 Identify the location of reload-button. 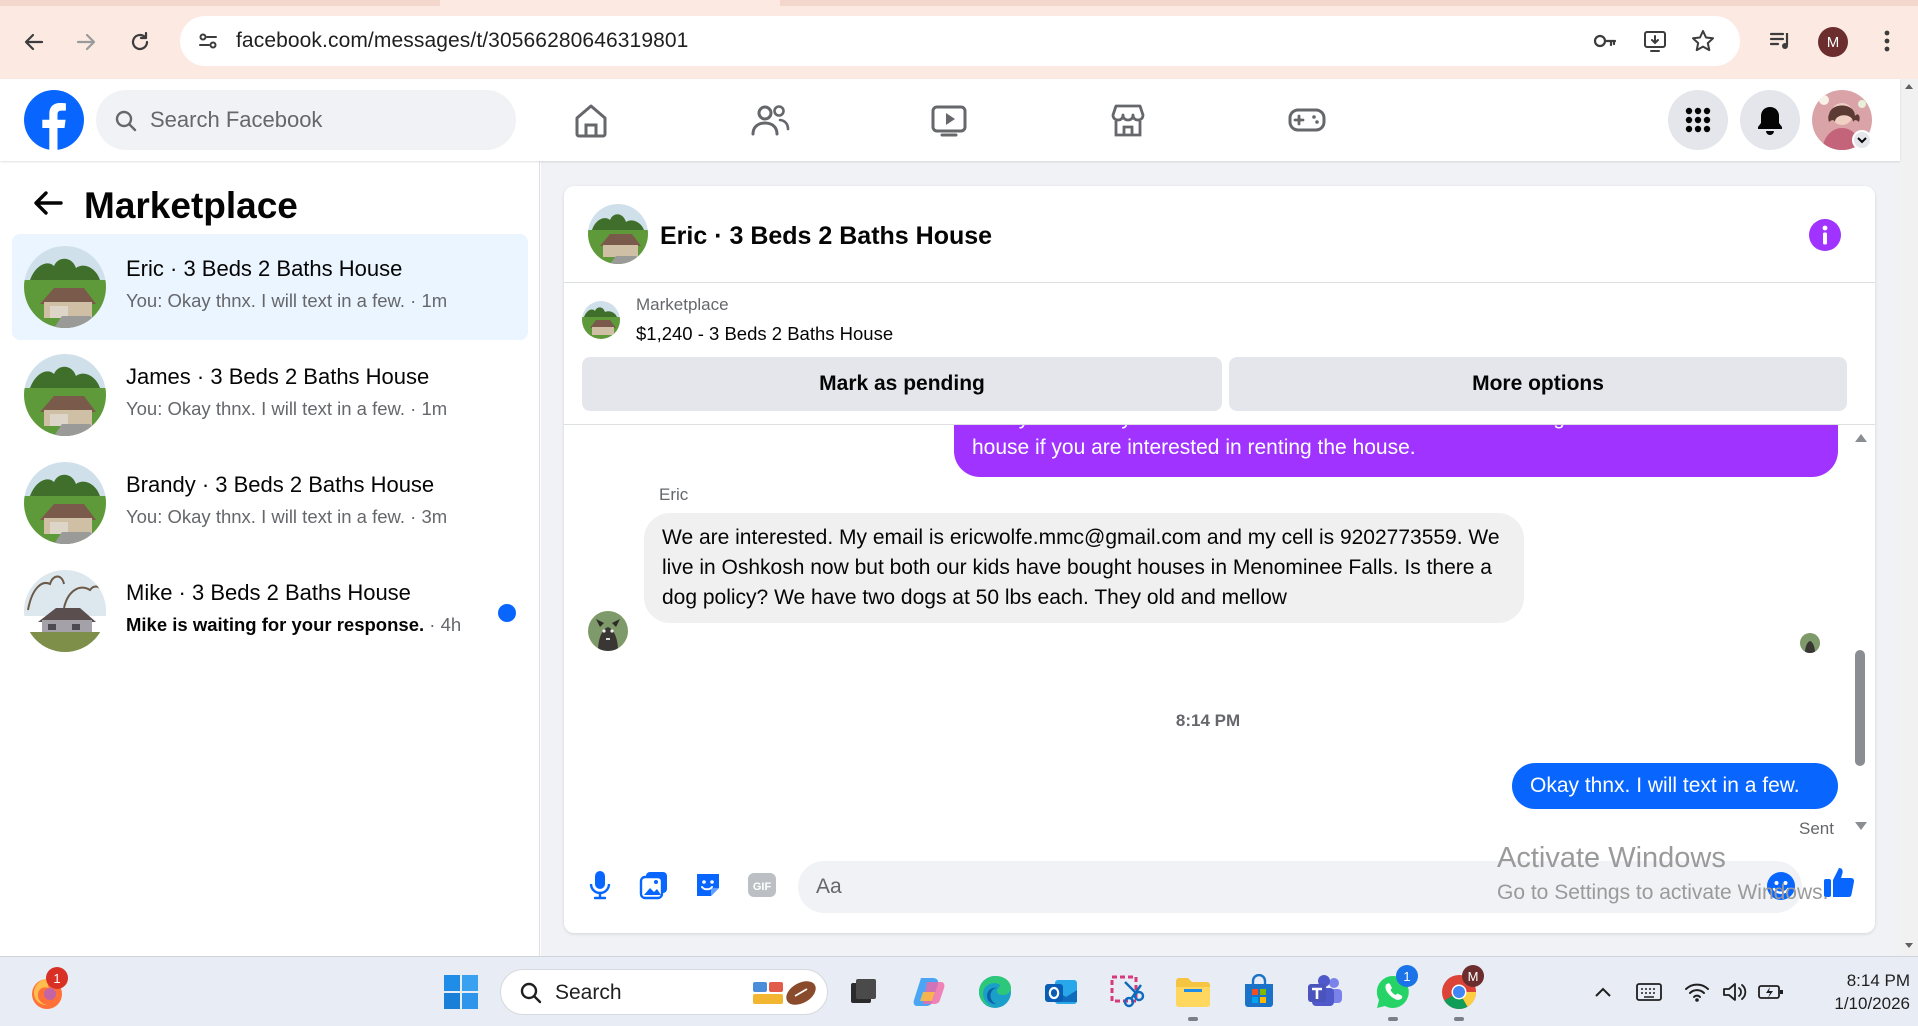
(140, 42).